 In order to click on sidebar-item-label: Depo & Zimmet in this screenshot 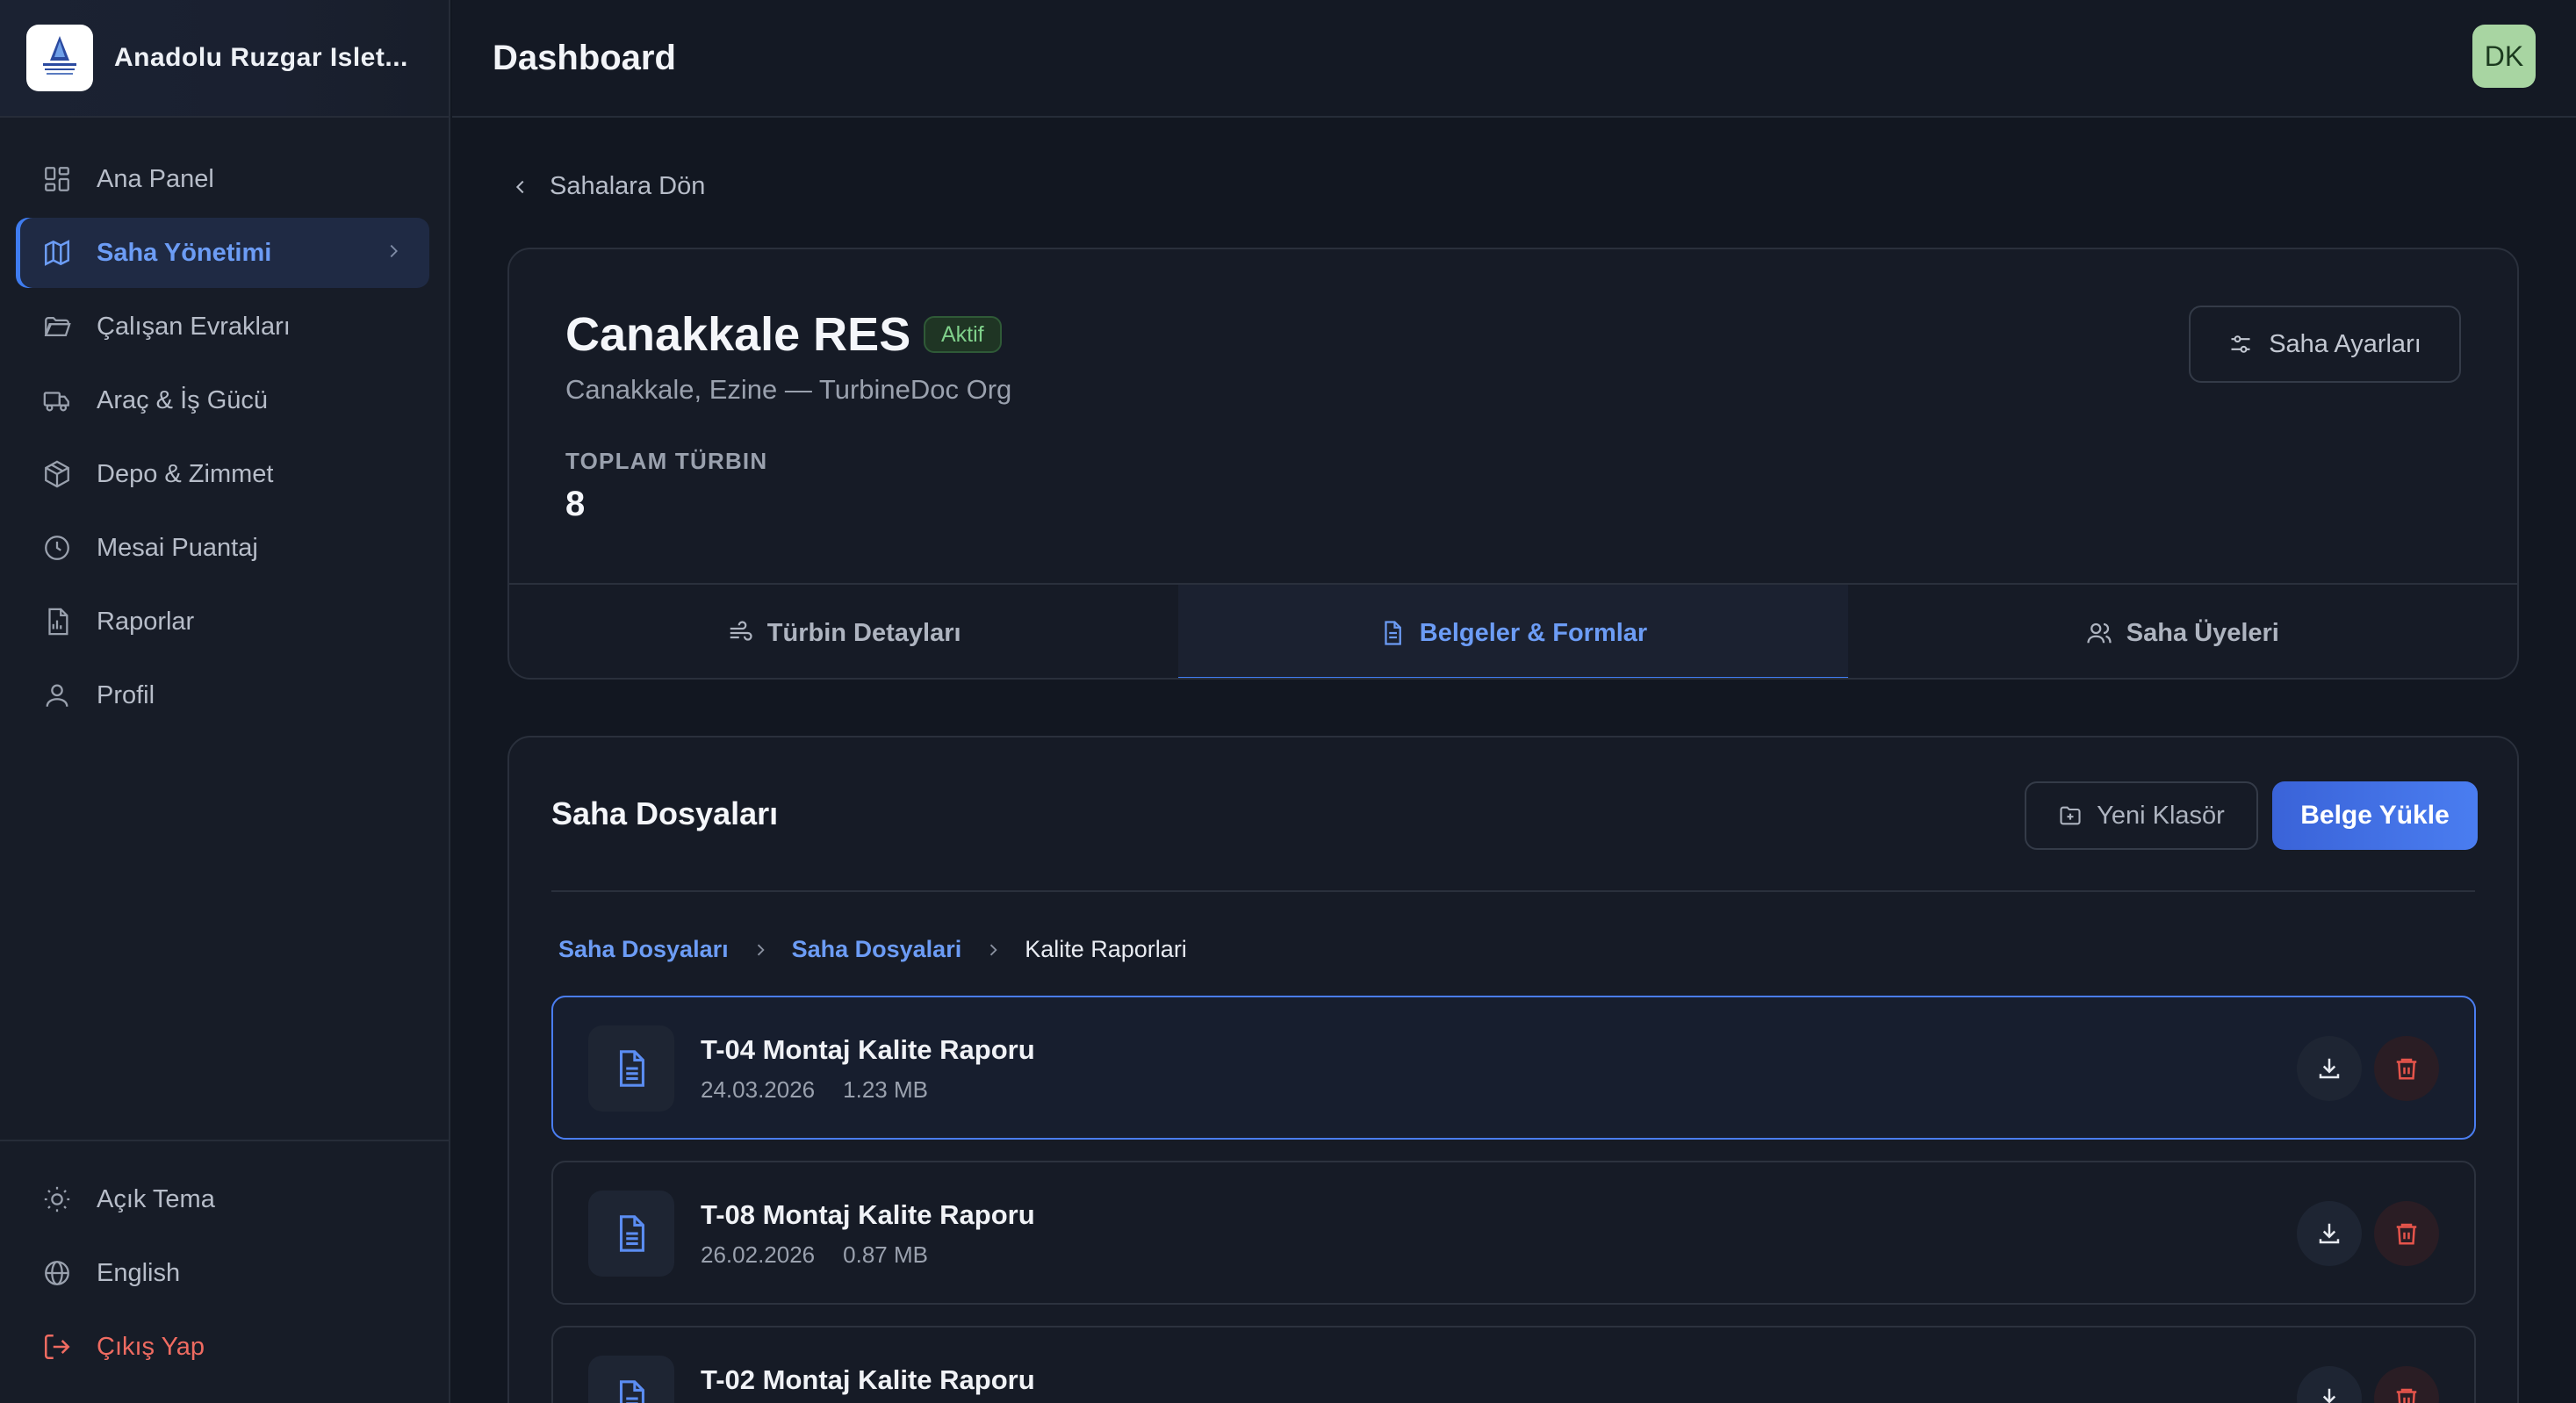, I will do `click(185, 473)`.